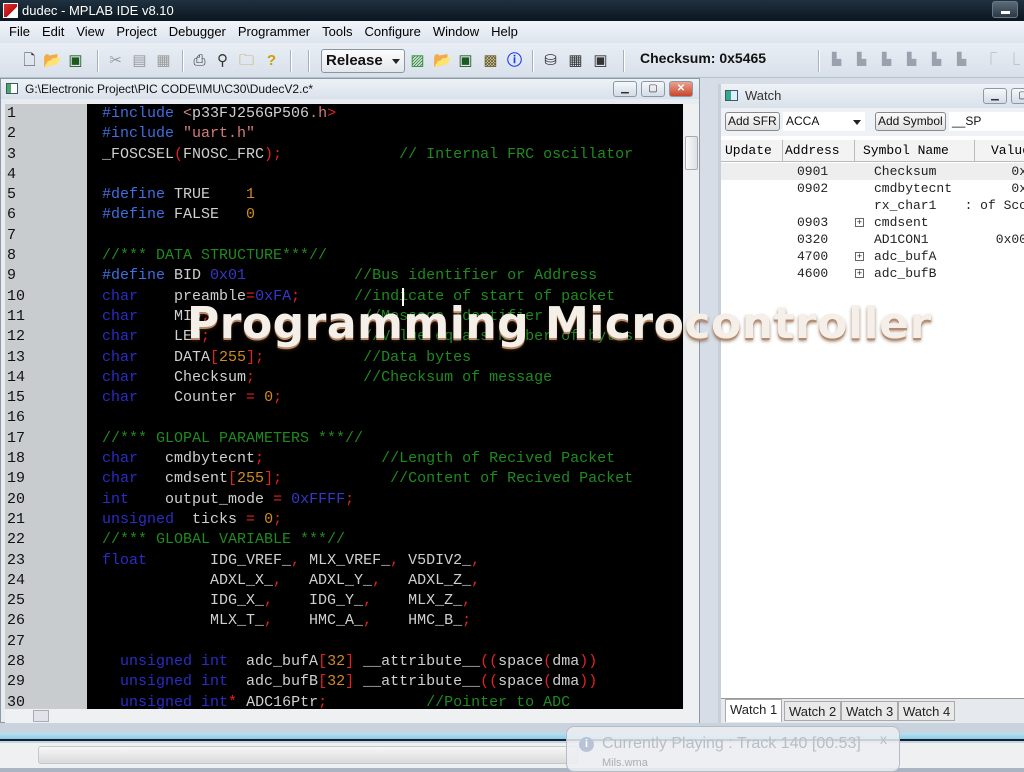 This screenshot has height=772, width=1024. What do you see at coordinates (385, 256) in the screenshot?
I see `code-line: //*** DATA STRUCTURE***//` at bounding box center [385, 256].